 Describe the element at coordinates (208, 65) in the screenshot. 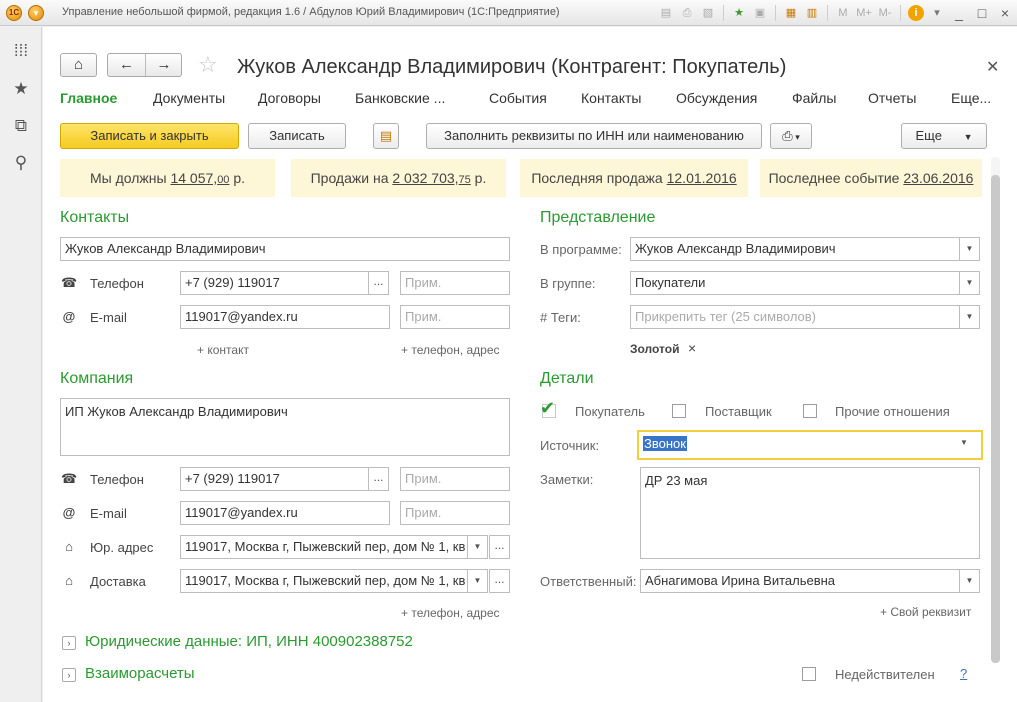

I see `favorite-star-icon: ☆` at that location.